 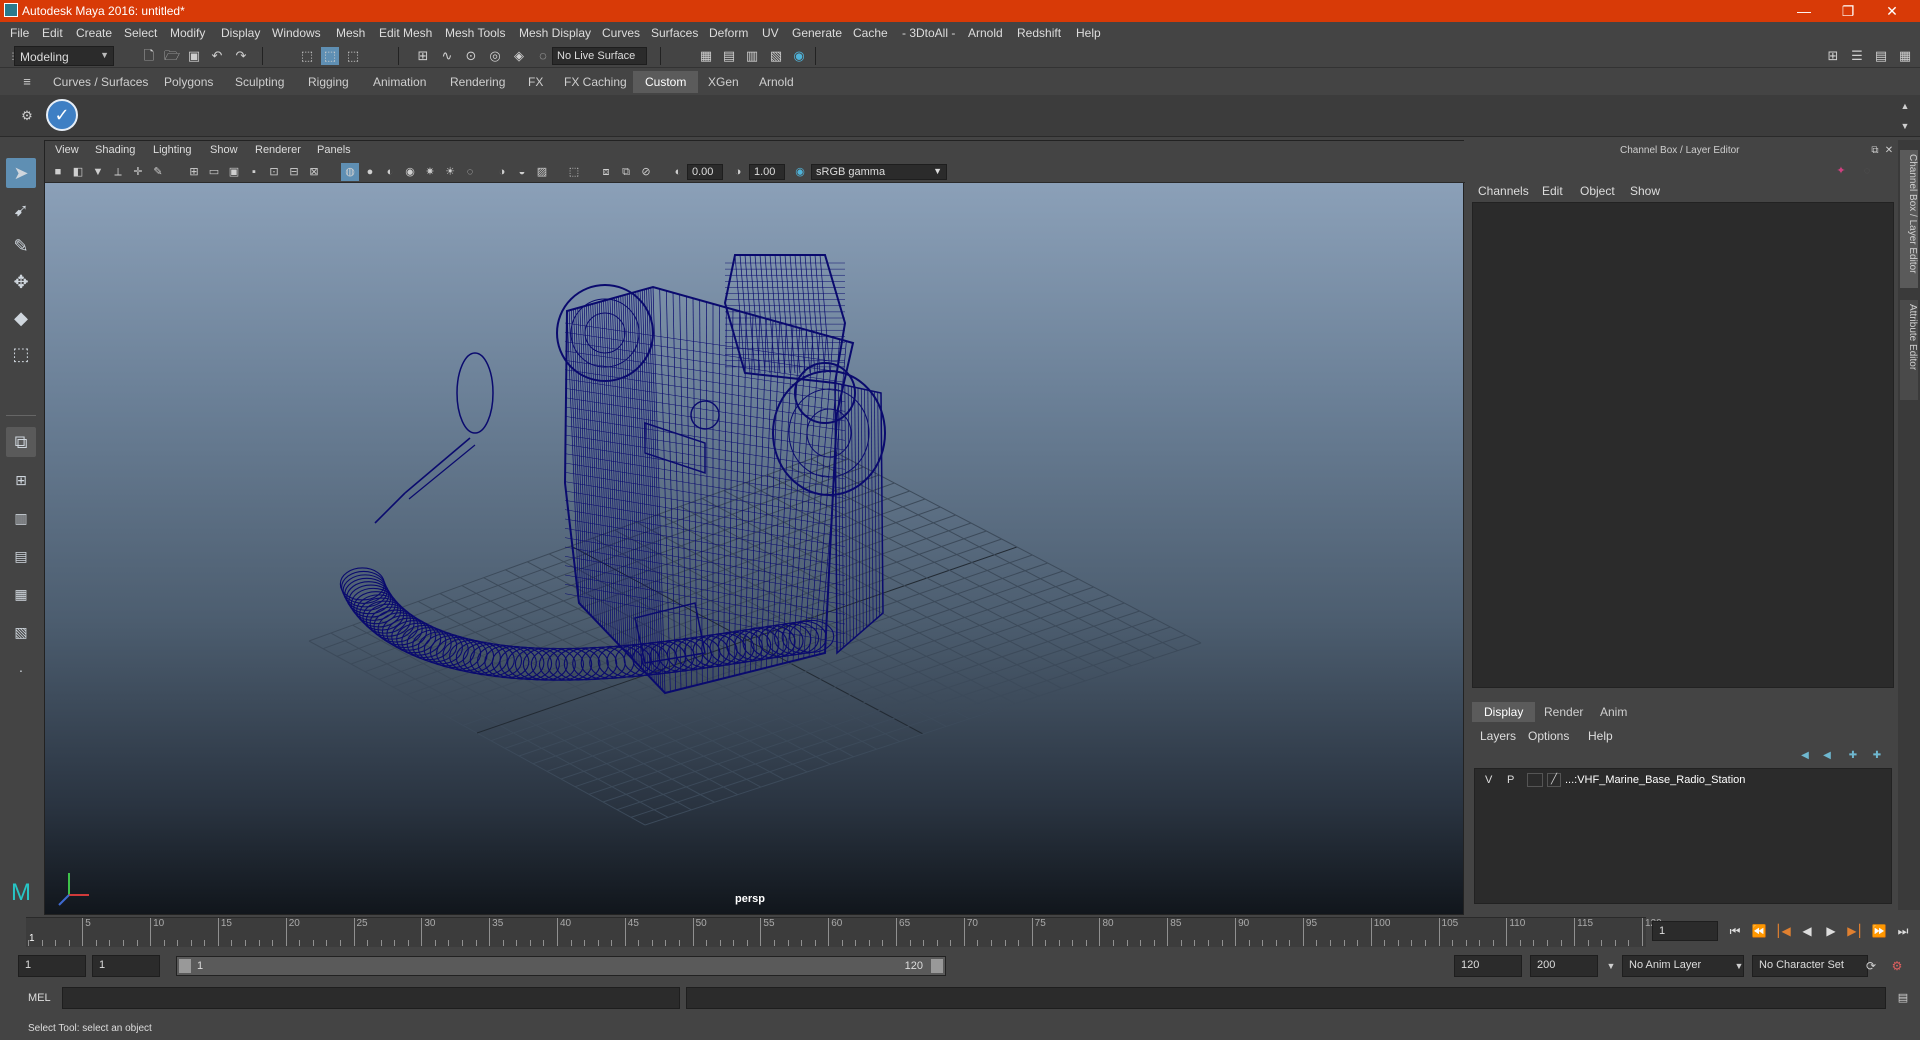 What do you see at coordinates (1039, 33) in the screenshot?
I see `menu-redshift: Redshift` at bounding box center [1039, 33].